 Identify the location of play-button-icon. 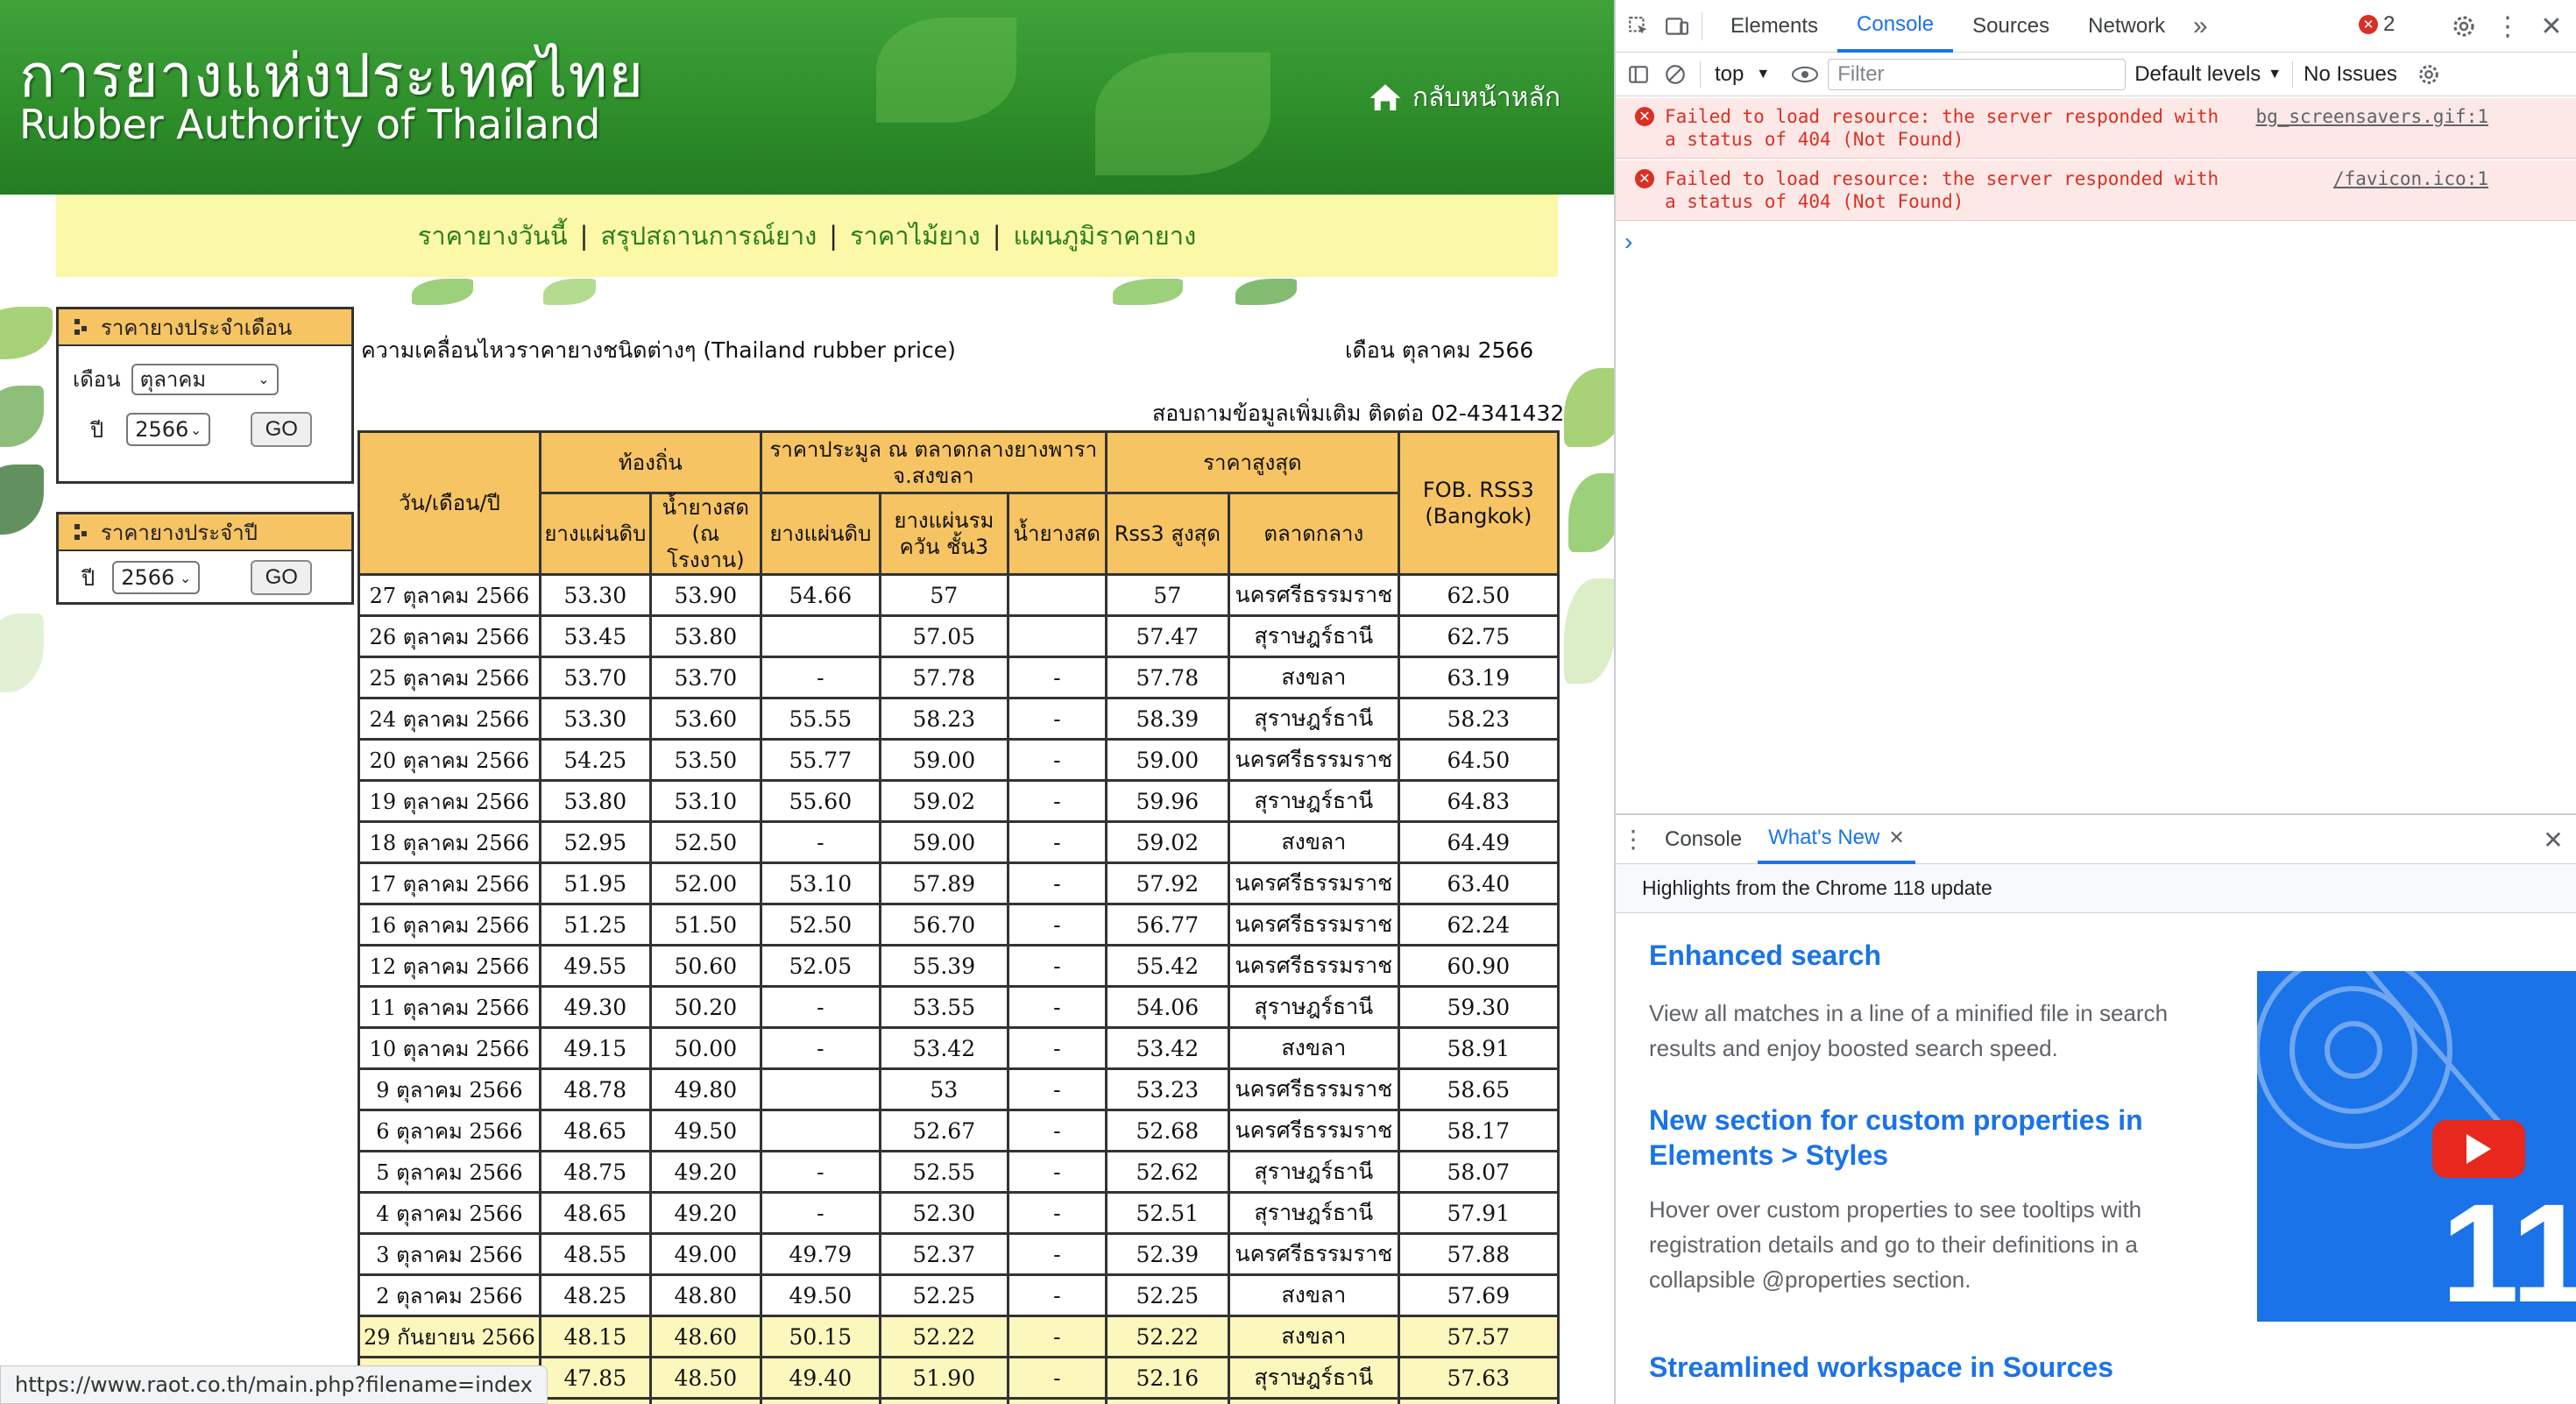
(2478, 1149).